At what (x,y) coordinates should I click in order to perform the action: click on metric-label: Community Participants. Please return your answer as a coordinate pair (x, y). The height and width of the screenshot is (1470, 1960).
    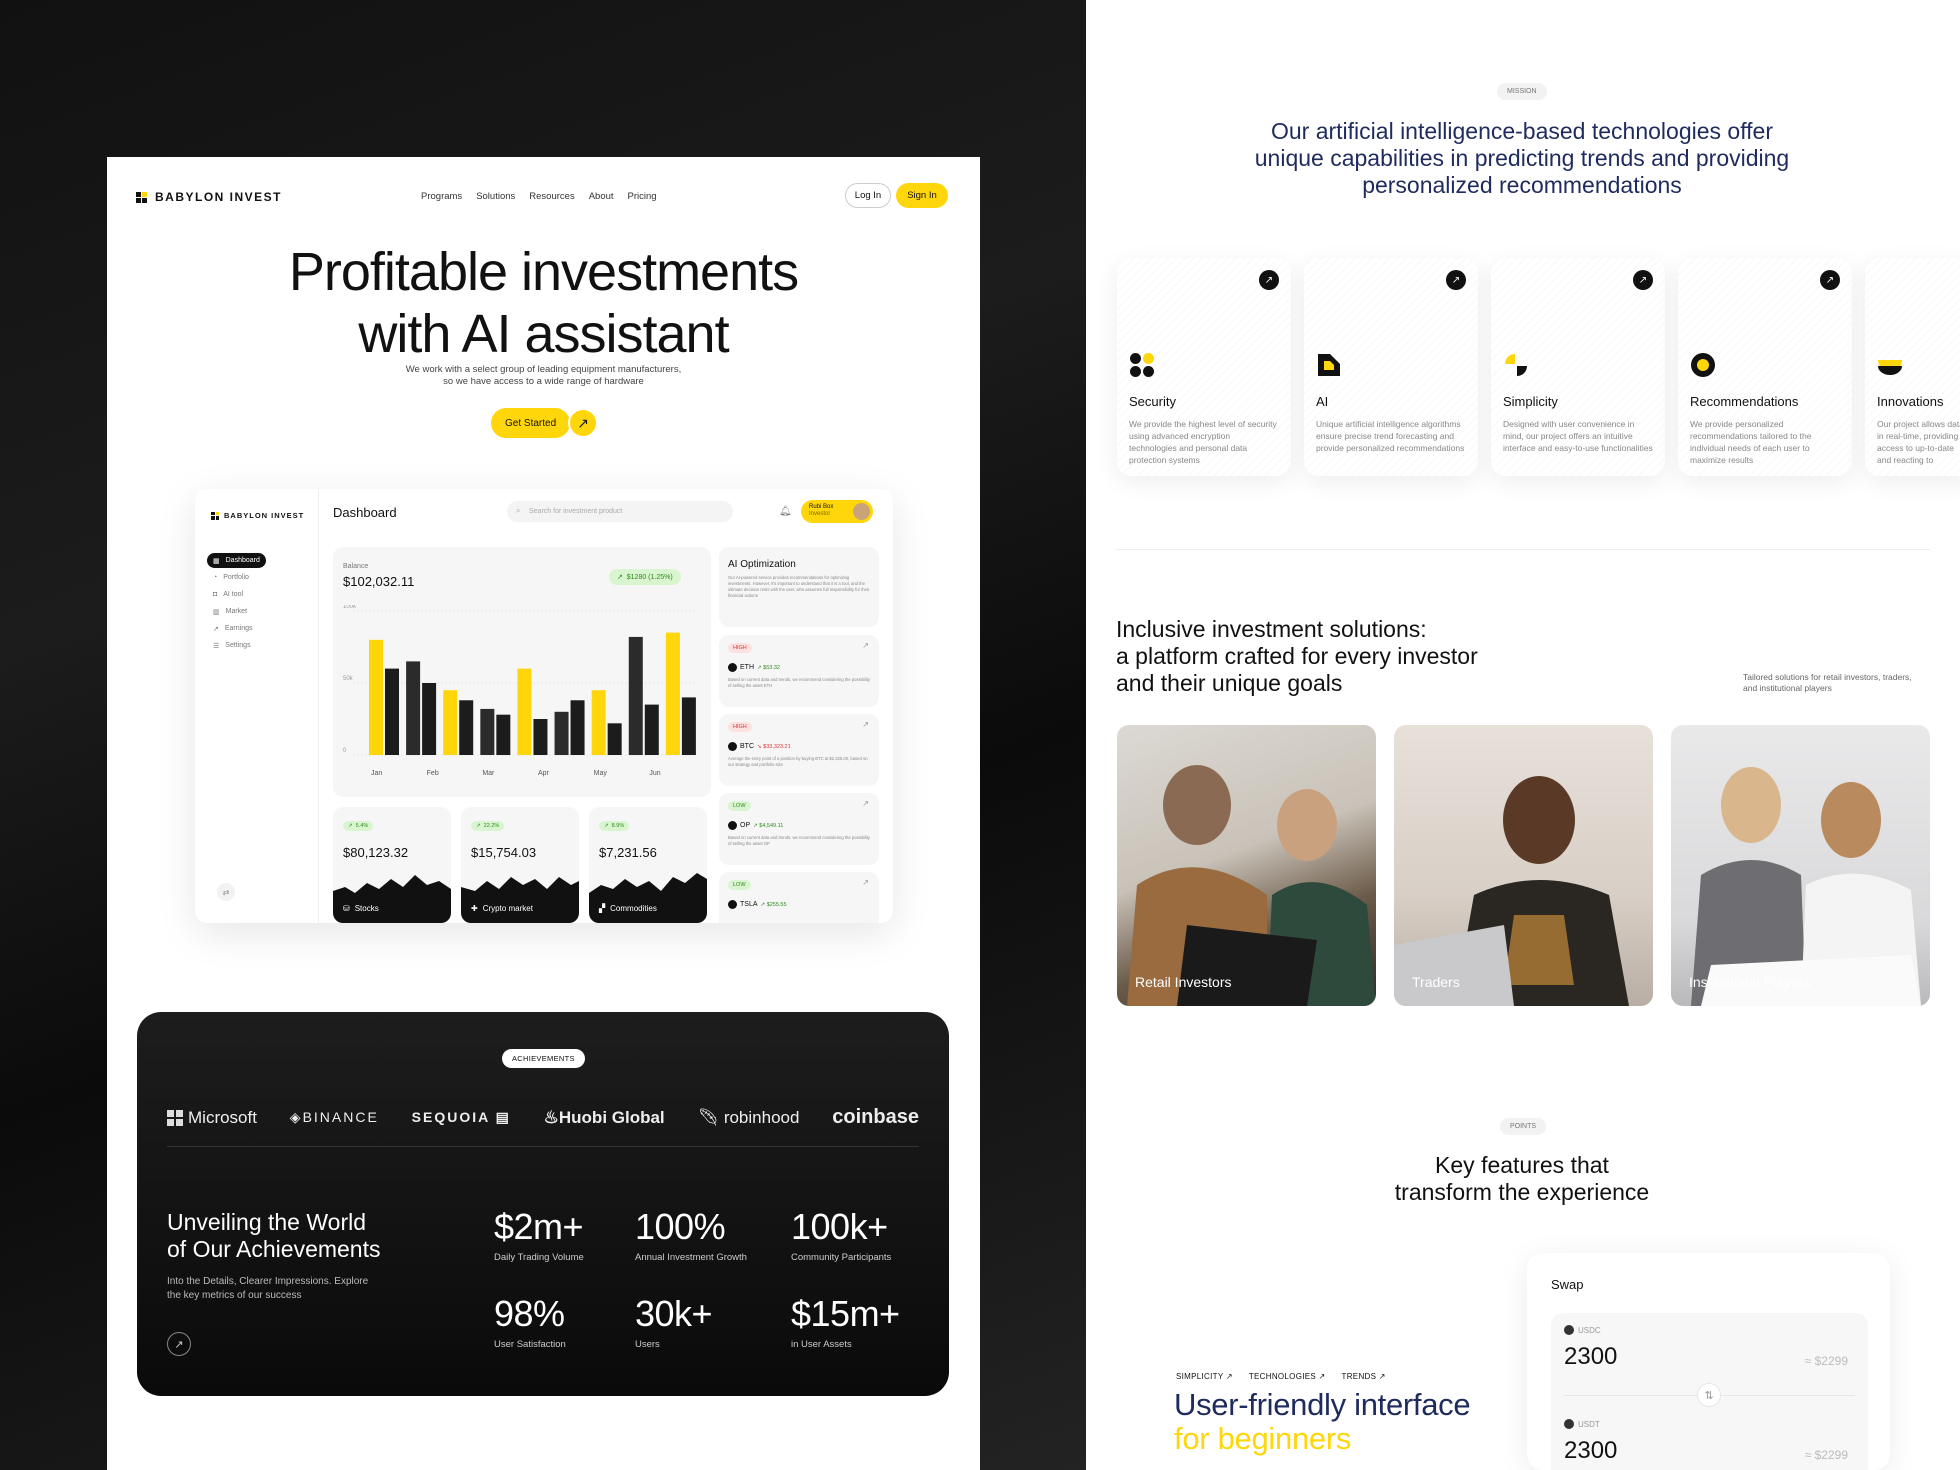
    Looking at the image, I should click on (841, 1257).